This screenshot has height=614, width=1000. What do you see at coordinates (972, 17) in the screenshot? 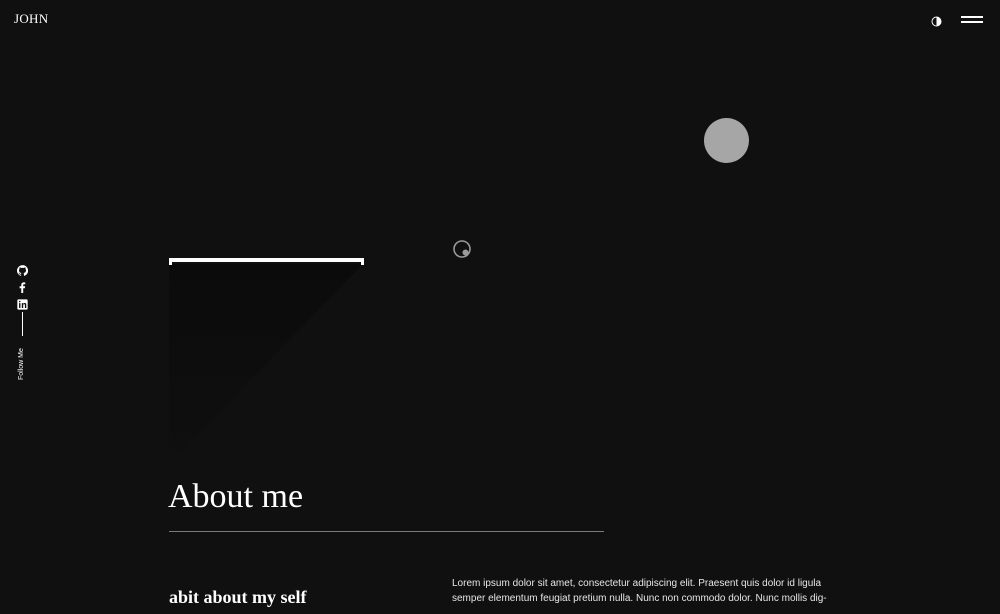
I see `menu-bar-top` at bounding box center [972, 17].